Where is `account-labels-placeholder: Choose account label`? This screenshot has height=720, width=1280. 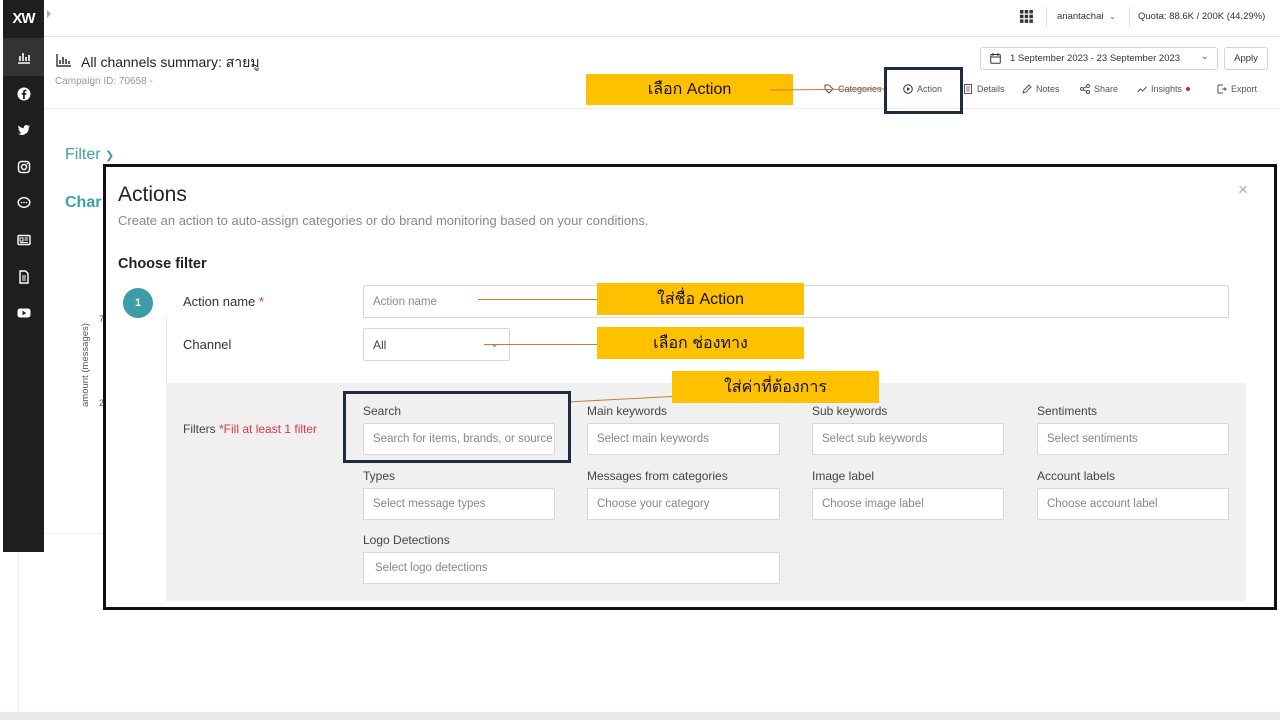 account-labels-placeholder: Choose account label is located at coordinates (1102, 504).